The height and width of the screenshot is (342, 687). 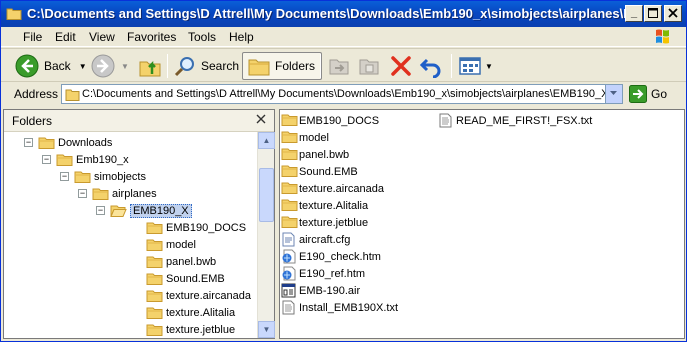 I want to click on minimize-button: _, so click(x=634, y=13).